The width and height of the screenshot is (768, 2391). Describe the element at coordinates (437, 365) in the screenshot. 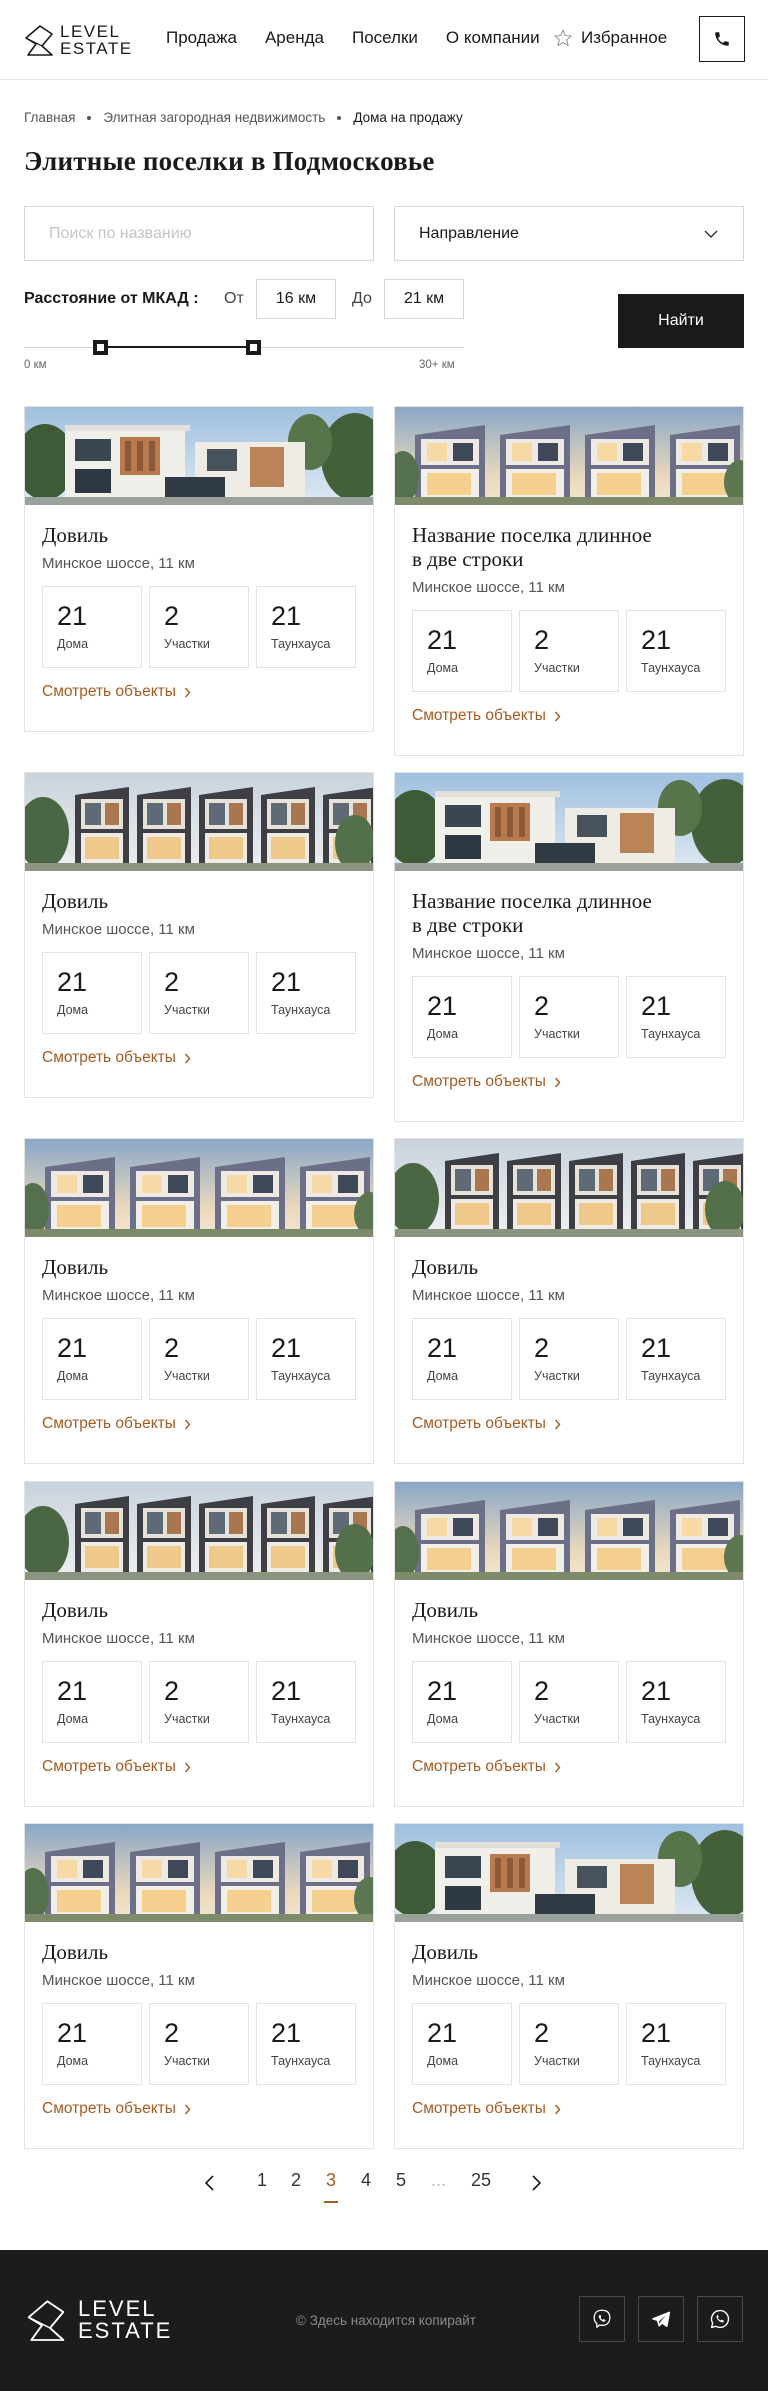

I see `range-max-label: 30+ км` at that location.